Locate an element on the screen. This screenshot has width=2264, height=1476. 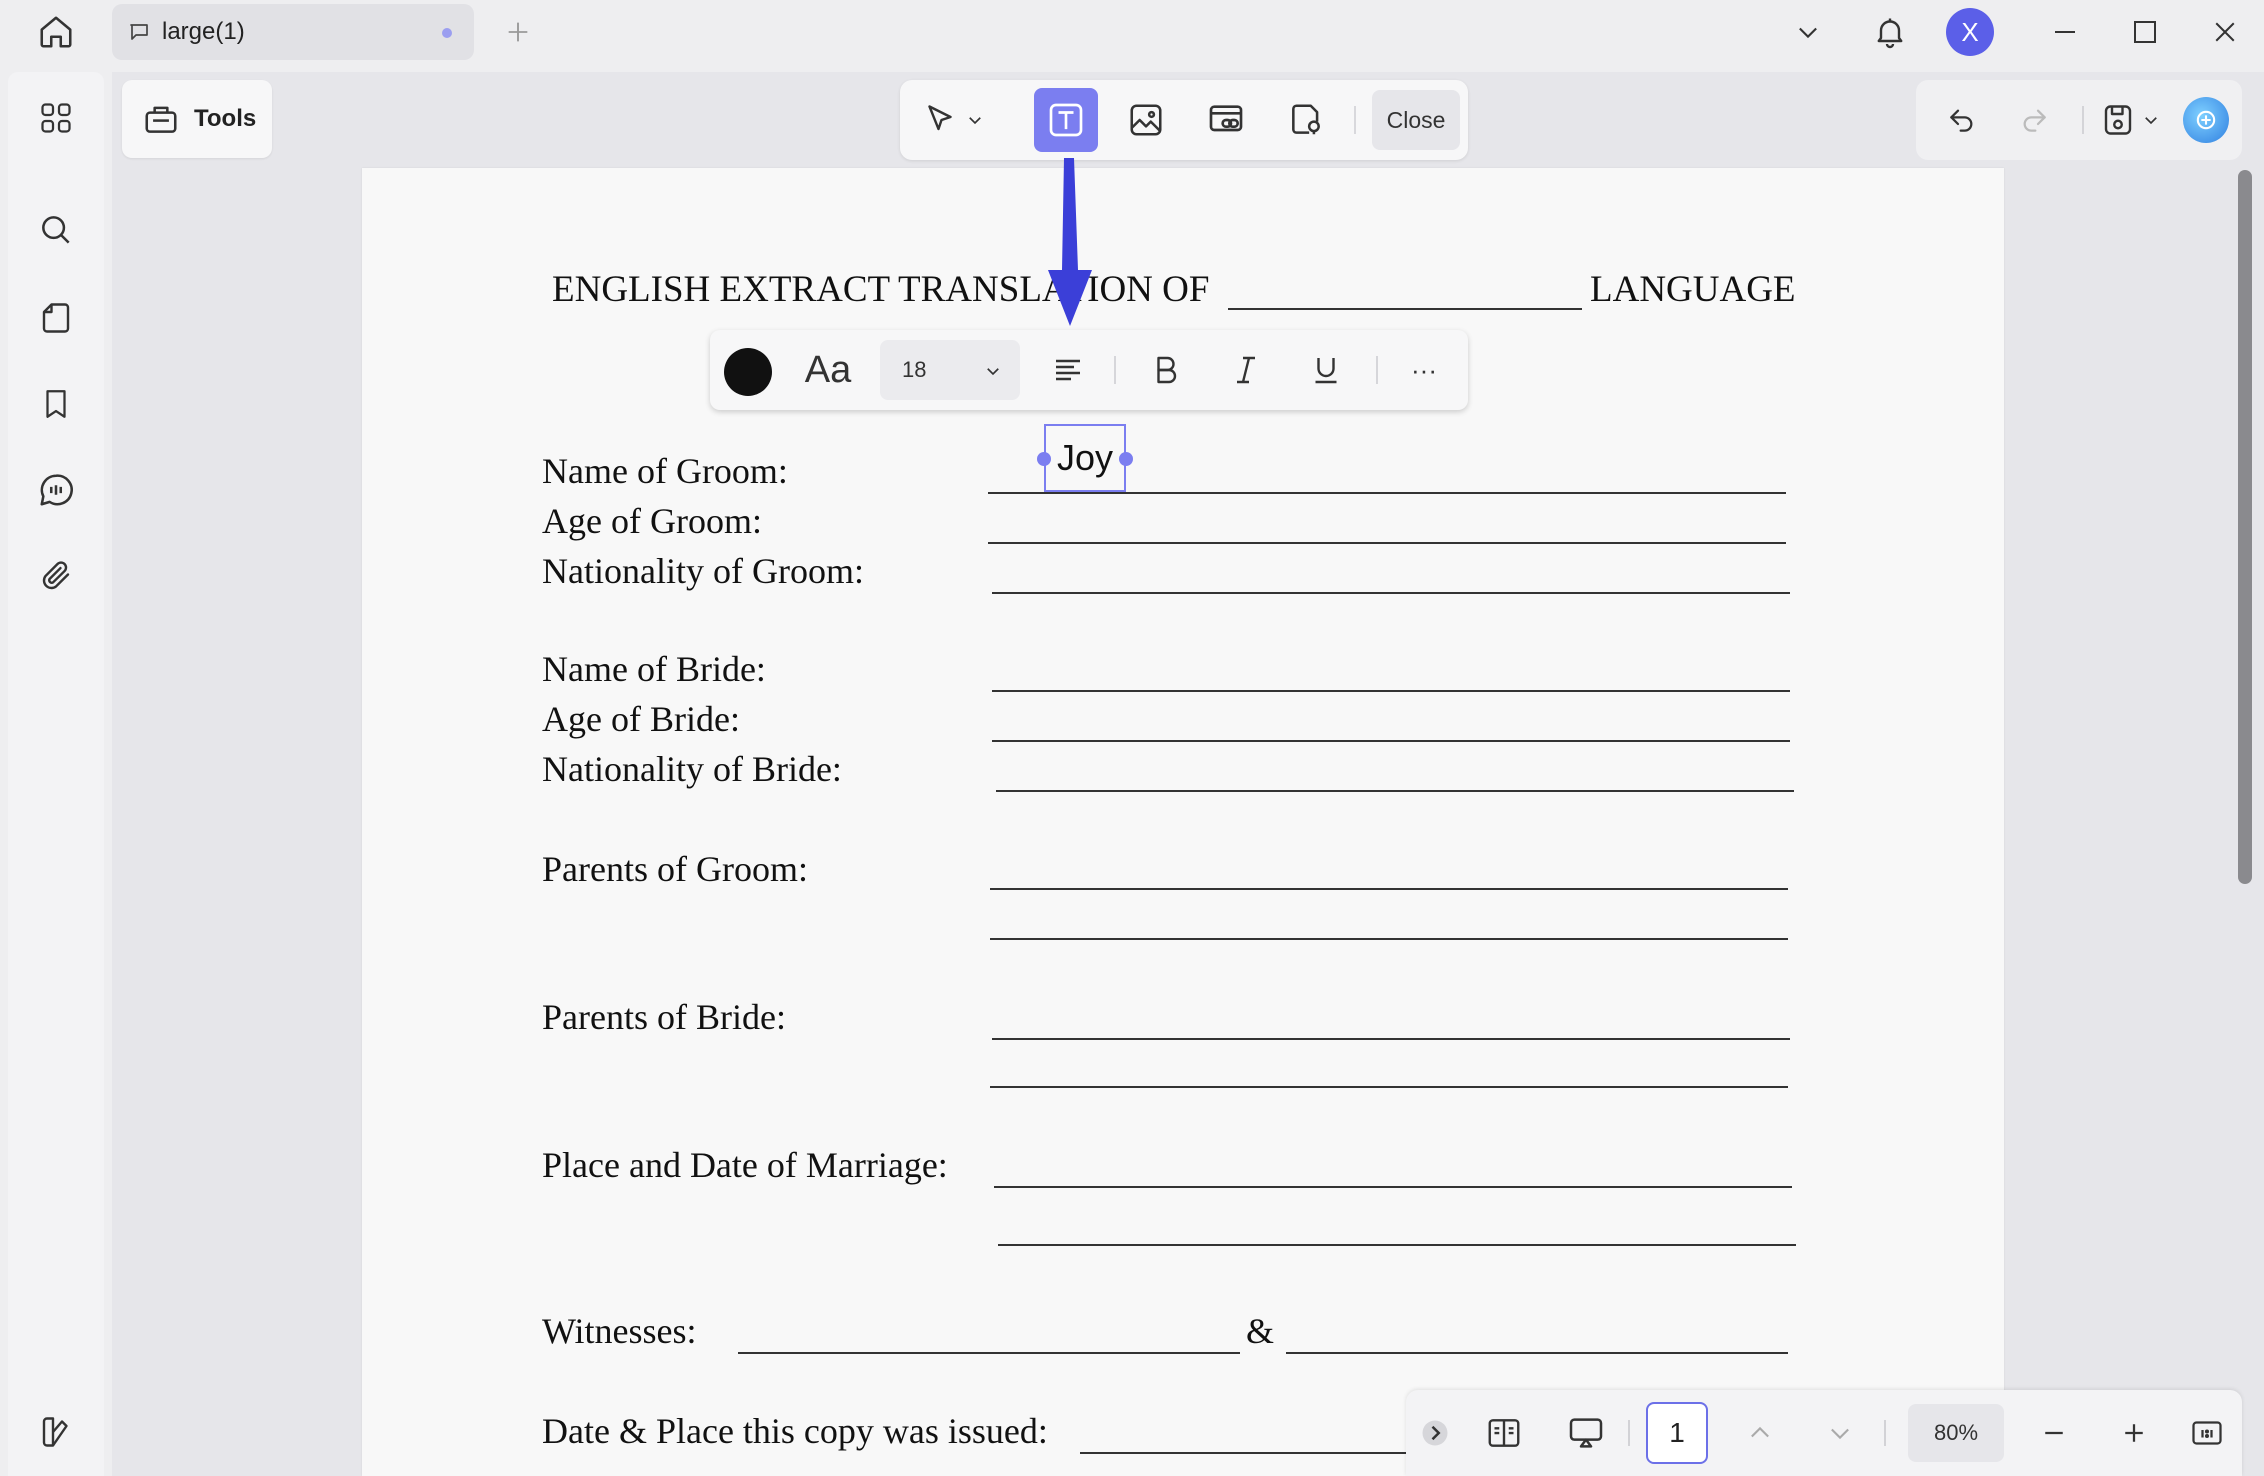
annotation-arrow is located at coordinates (1070, 242).